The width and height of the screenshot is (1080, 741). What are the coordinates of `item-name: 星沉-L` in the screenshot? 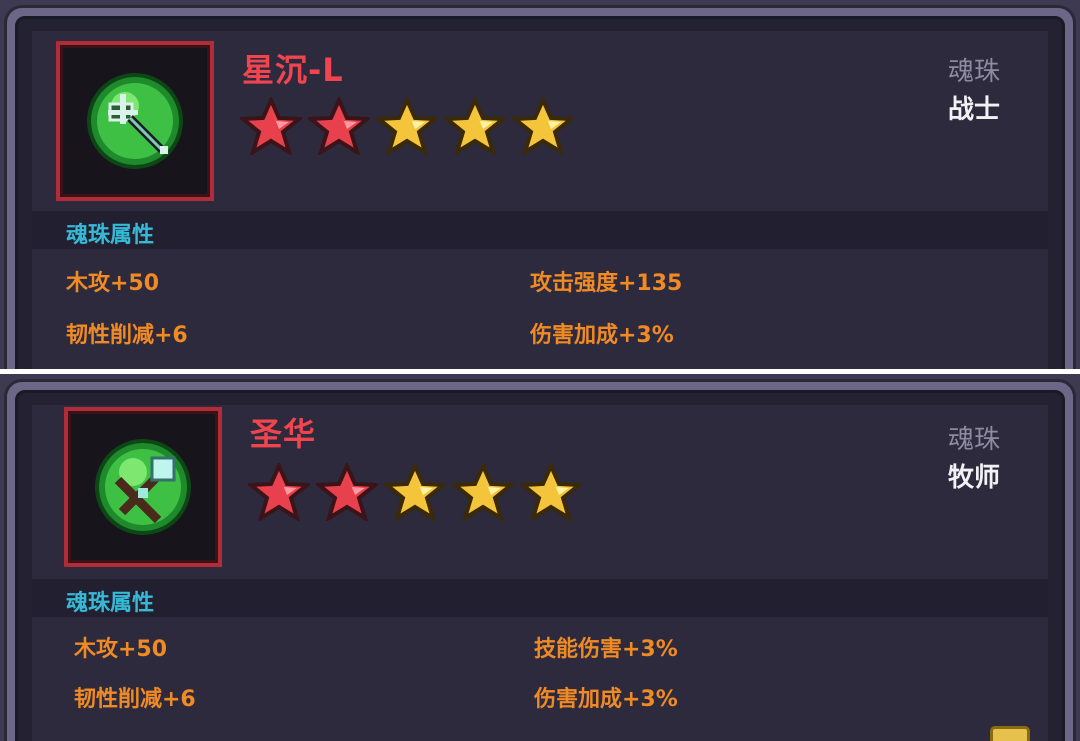 It's located at (293, 70).